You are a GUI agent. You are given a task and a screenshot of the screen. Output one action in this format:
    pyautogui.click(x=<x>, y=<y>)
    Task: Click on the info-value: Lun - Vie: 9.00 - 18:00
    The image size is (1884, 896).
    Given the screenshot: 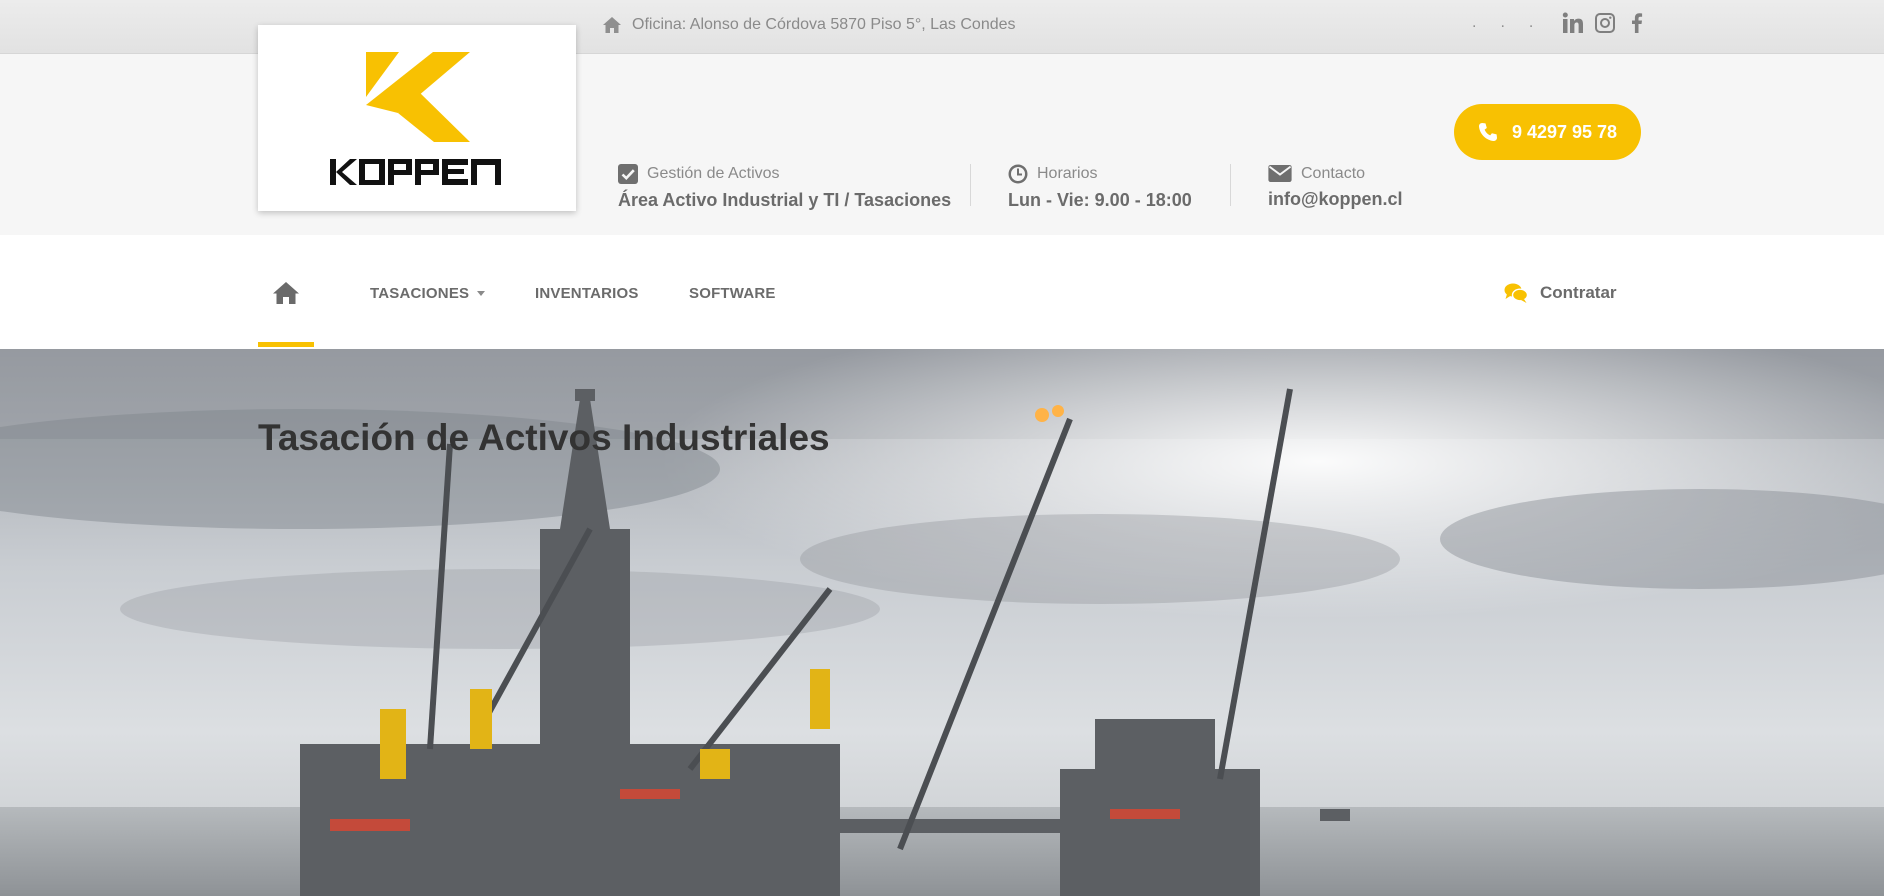 What is the action you would take?
    pyautogui.click(x=1100, y=200)
    